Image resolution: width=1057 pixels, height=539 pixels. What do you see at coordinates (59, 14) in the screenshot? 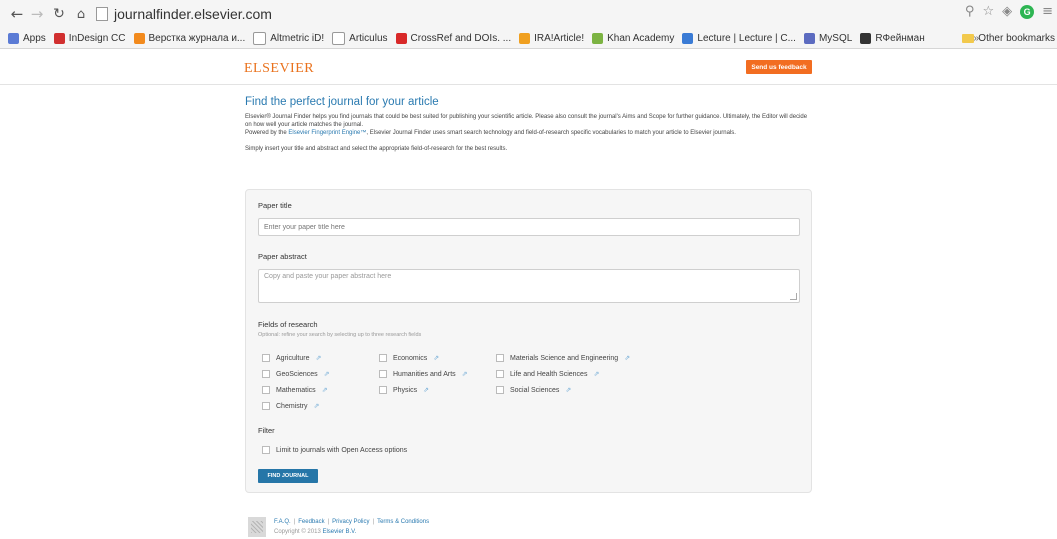
I see `reload-icon: ↻` at bounding box center [59, 14].